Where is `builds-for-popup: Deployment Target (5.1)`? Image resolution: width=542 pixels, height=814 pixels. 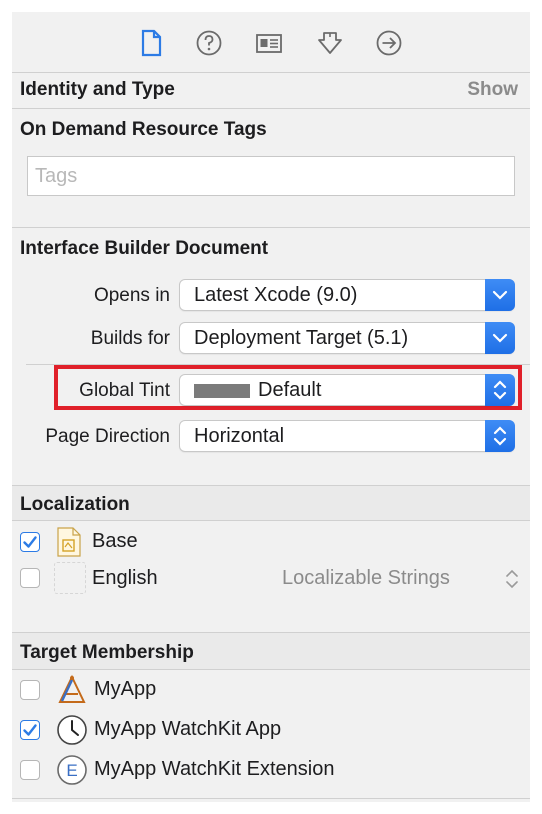 builds-for-popup: Deployment Target (5.1) is located at coordinates (347, 338).